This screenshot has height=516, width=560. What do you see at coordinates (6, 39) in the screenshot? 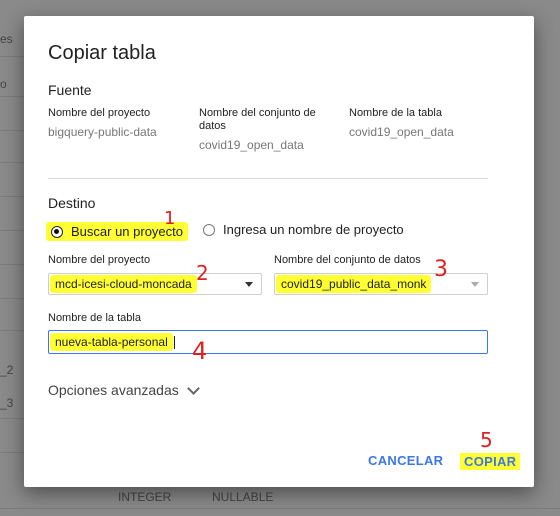
I see `bg-text: es` at bounding box center [6, 39].